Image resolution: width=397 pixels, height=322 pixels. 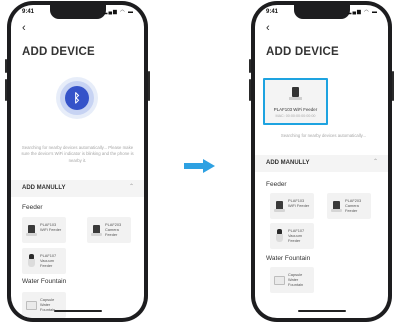 I want to click on arrow-right-icon, so click(x=200, y=166).